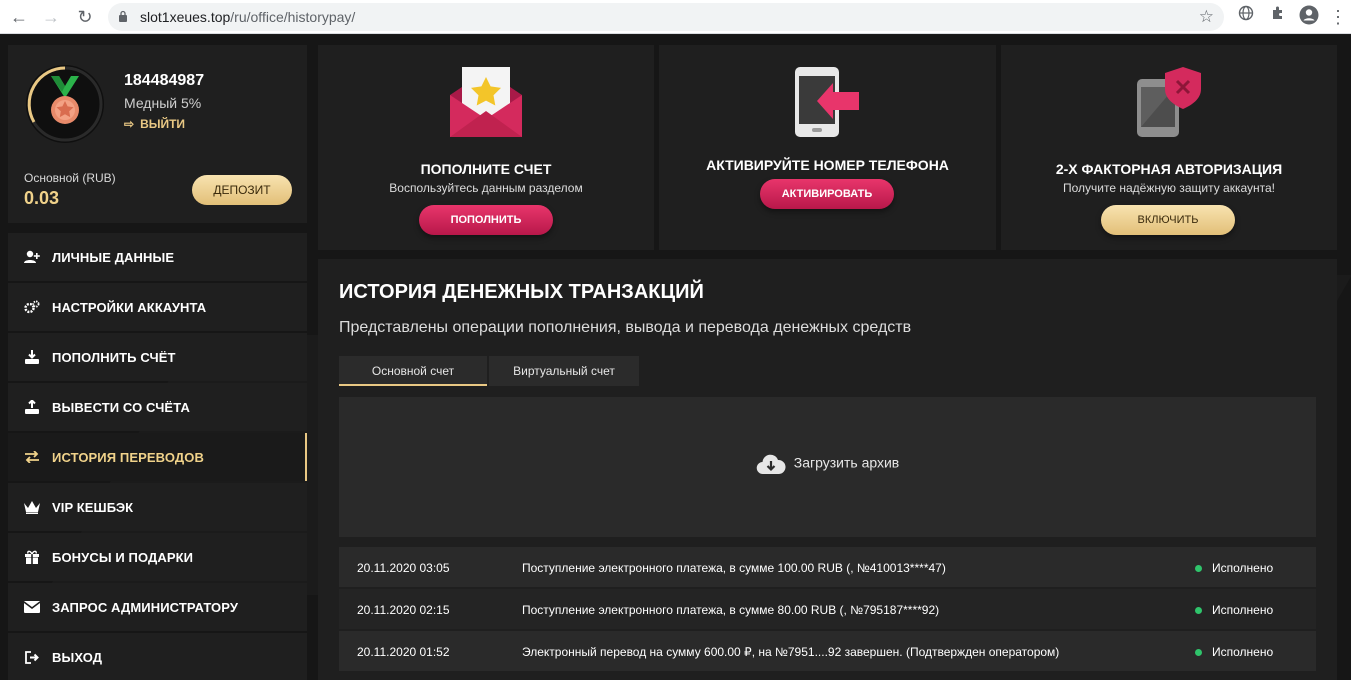 The height and width of the screenshot is (680, 1351). Describe the element at coordinates (32, 657) in the screenshot. I see `sign-out-icon` at that location.